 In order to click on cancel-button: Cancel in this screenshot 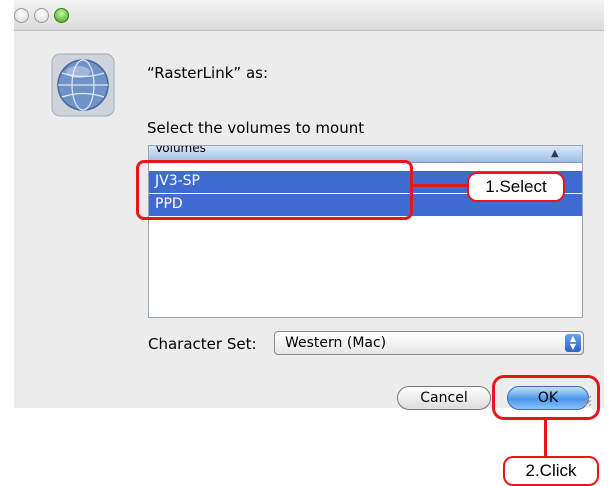, I will do `click(444, 398)`.